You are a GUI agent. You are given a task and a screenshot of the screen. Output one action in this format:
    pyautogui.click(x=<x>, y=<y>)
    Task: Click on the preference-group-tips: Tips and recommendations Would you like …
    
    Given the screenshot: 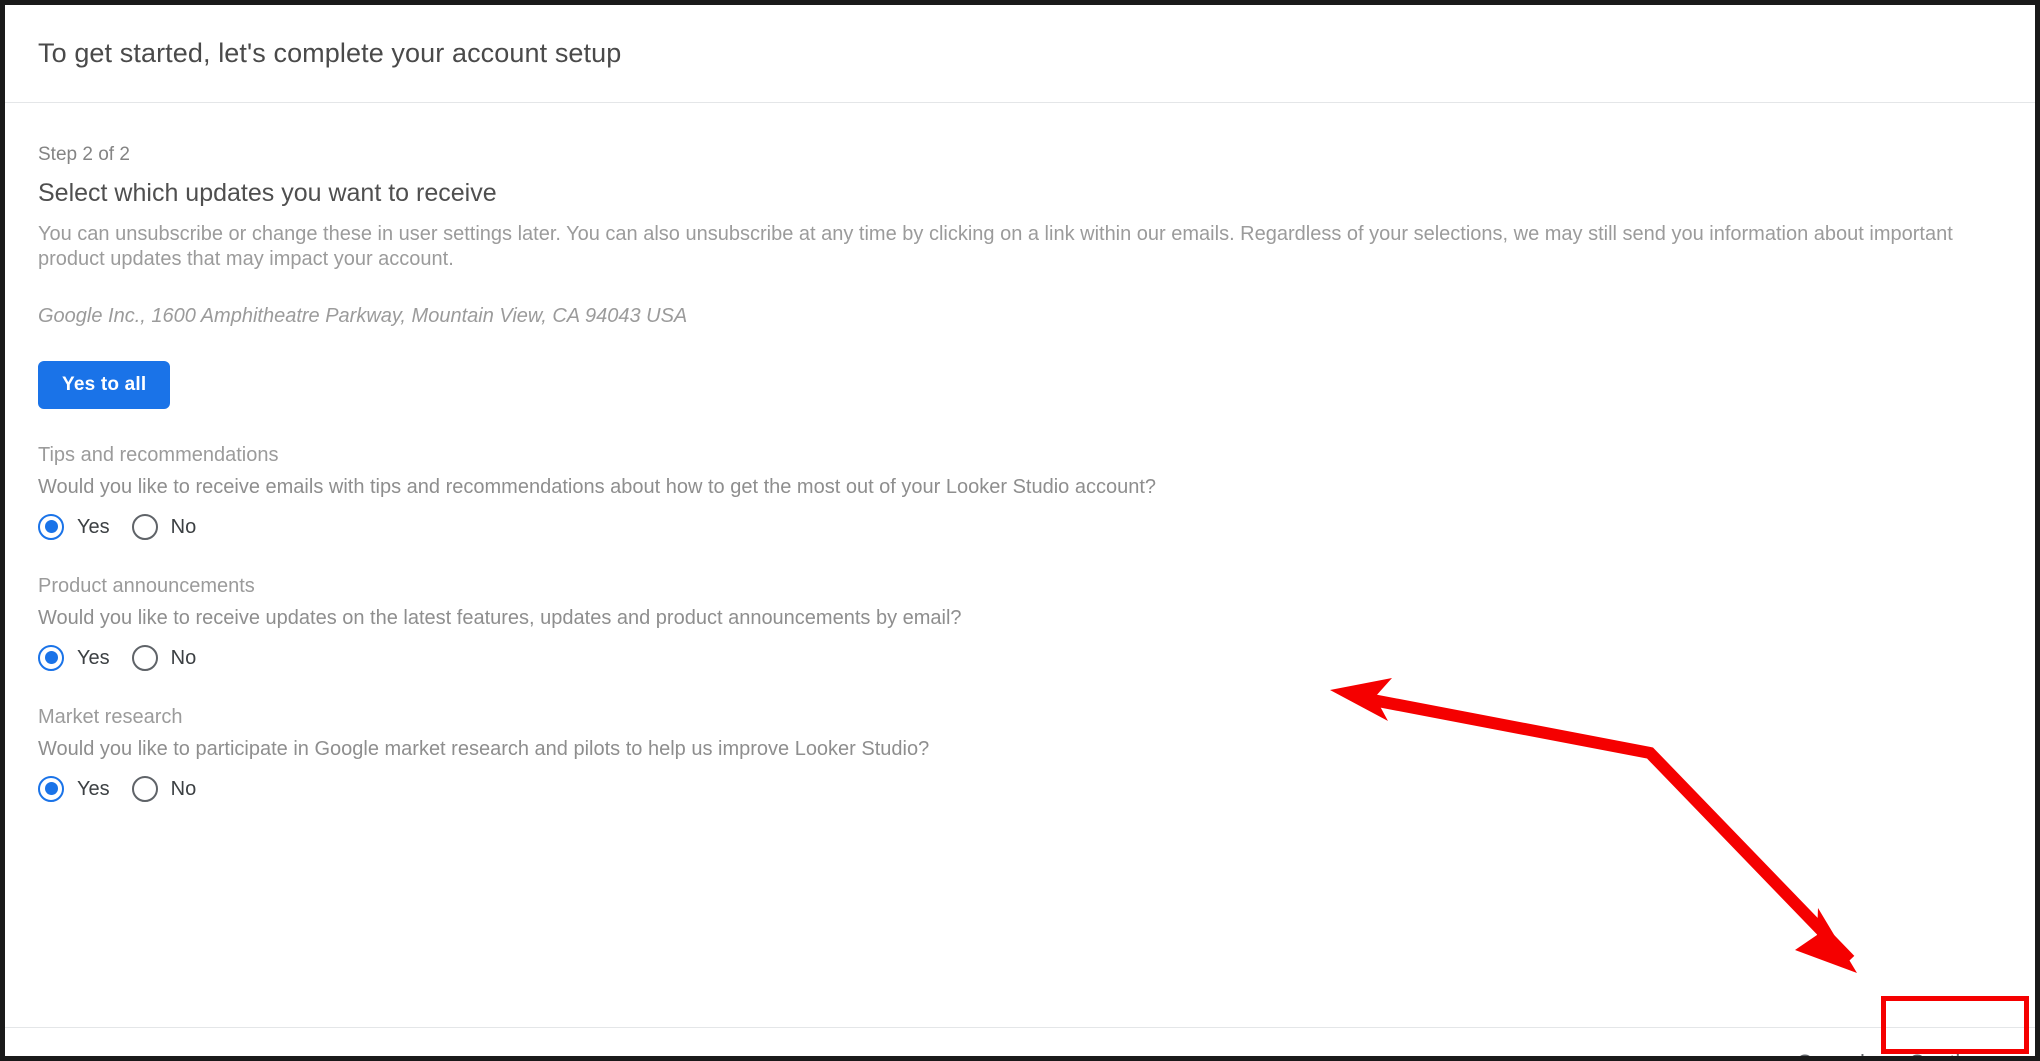 What is the action you would take?
    pyautogui.click(x=1020, y=492)
    